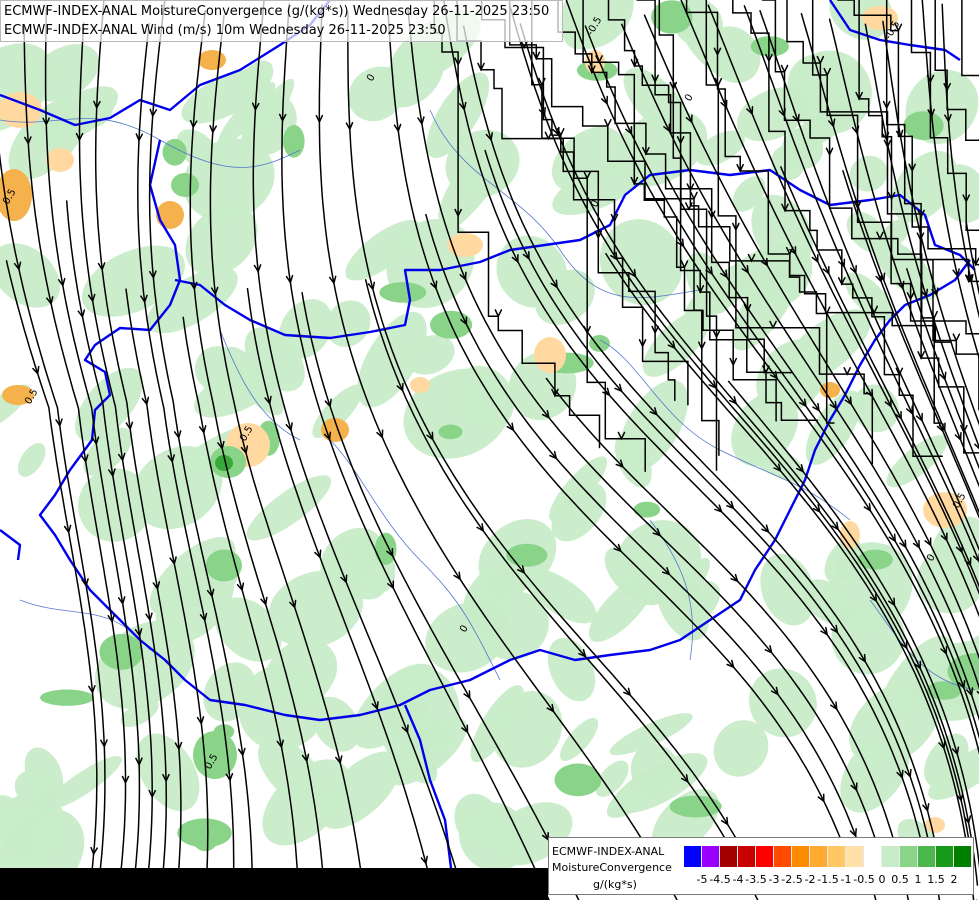 This screenshot has width=979, height=900. I want to click on no-data-strip, so click(274, 884).